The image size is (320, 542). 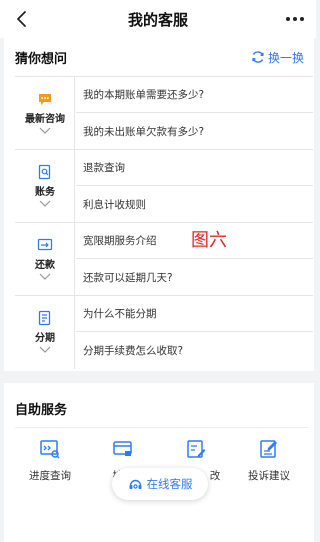 I want to click on service-complaint: 投诉建议, so click(x=269, y=460).